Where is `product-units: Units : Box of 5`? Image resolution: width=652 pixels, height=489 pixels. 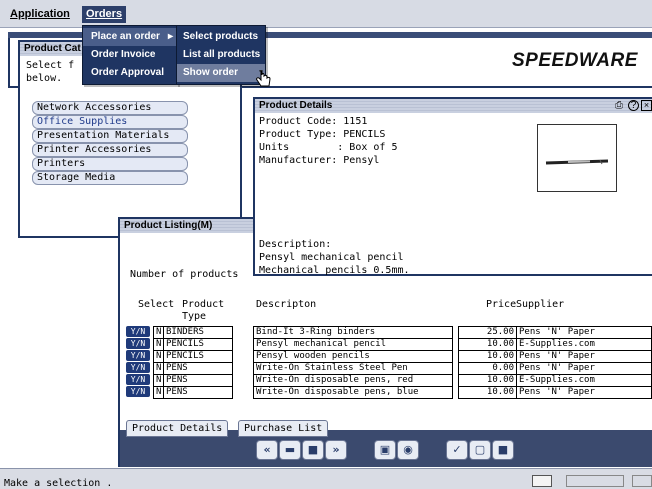 product-units: Units : Box of 5 is located at coordinates (328, 147).